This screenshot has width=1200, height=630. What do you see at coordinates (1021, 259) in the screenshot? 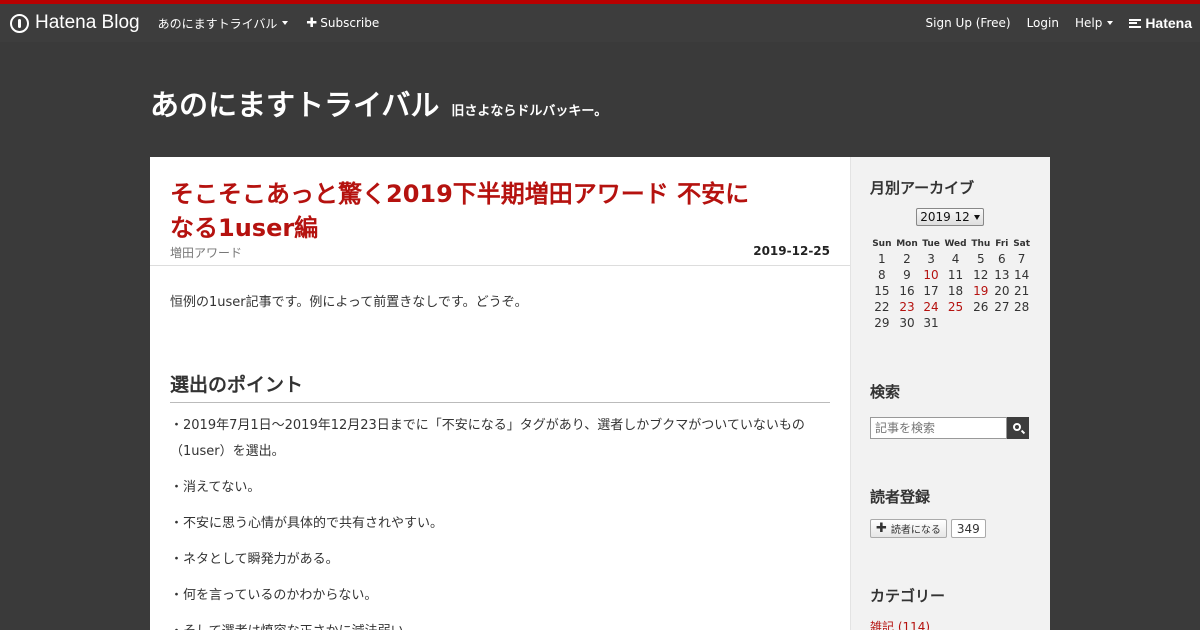
I see `calendar-day: 7` at bounding box center [1021, 259].